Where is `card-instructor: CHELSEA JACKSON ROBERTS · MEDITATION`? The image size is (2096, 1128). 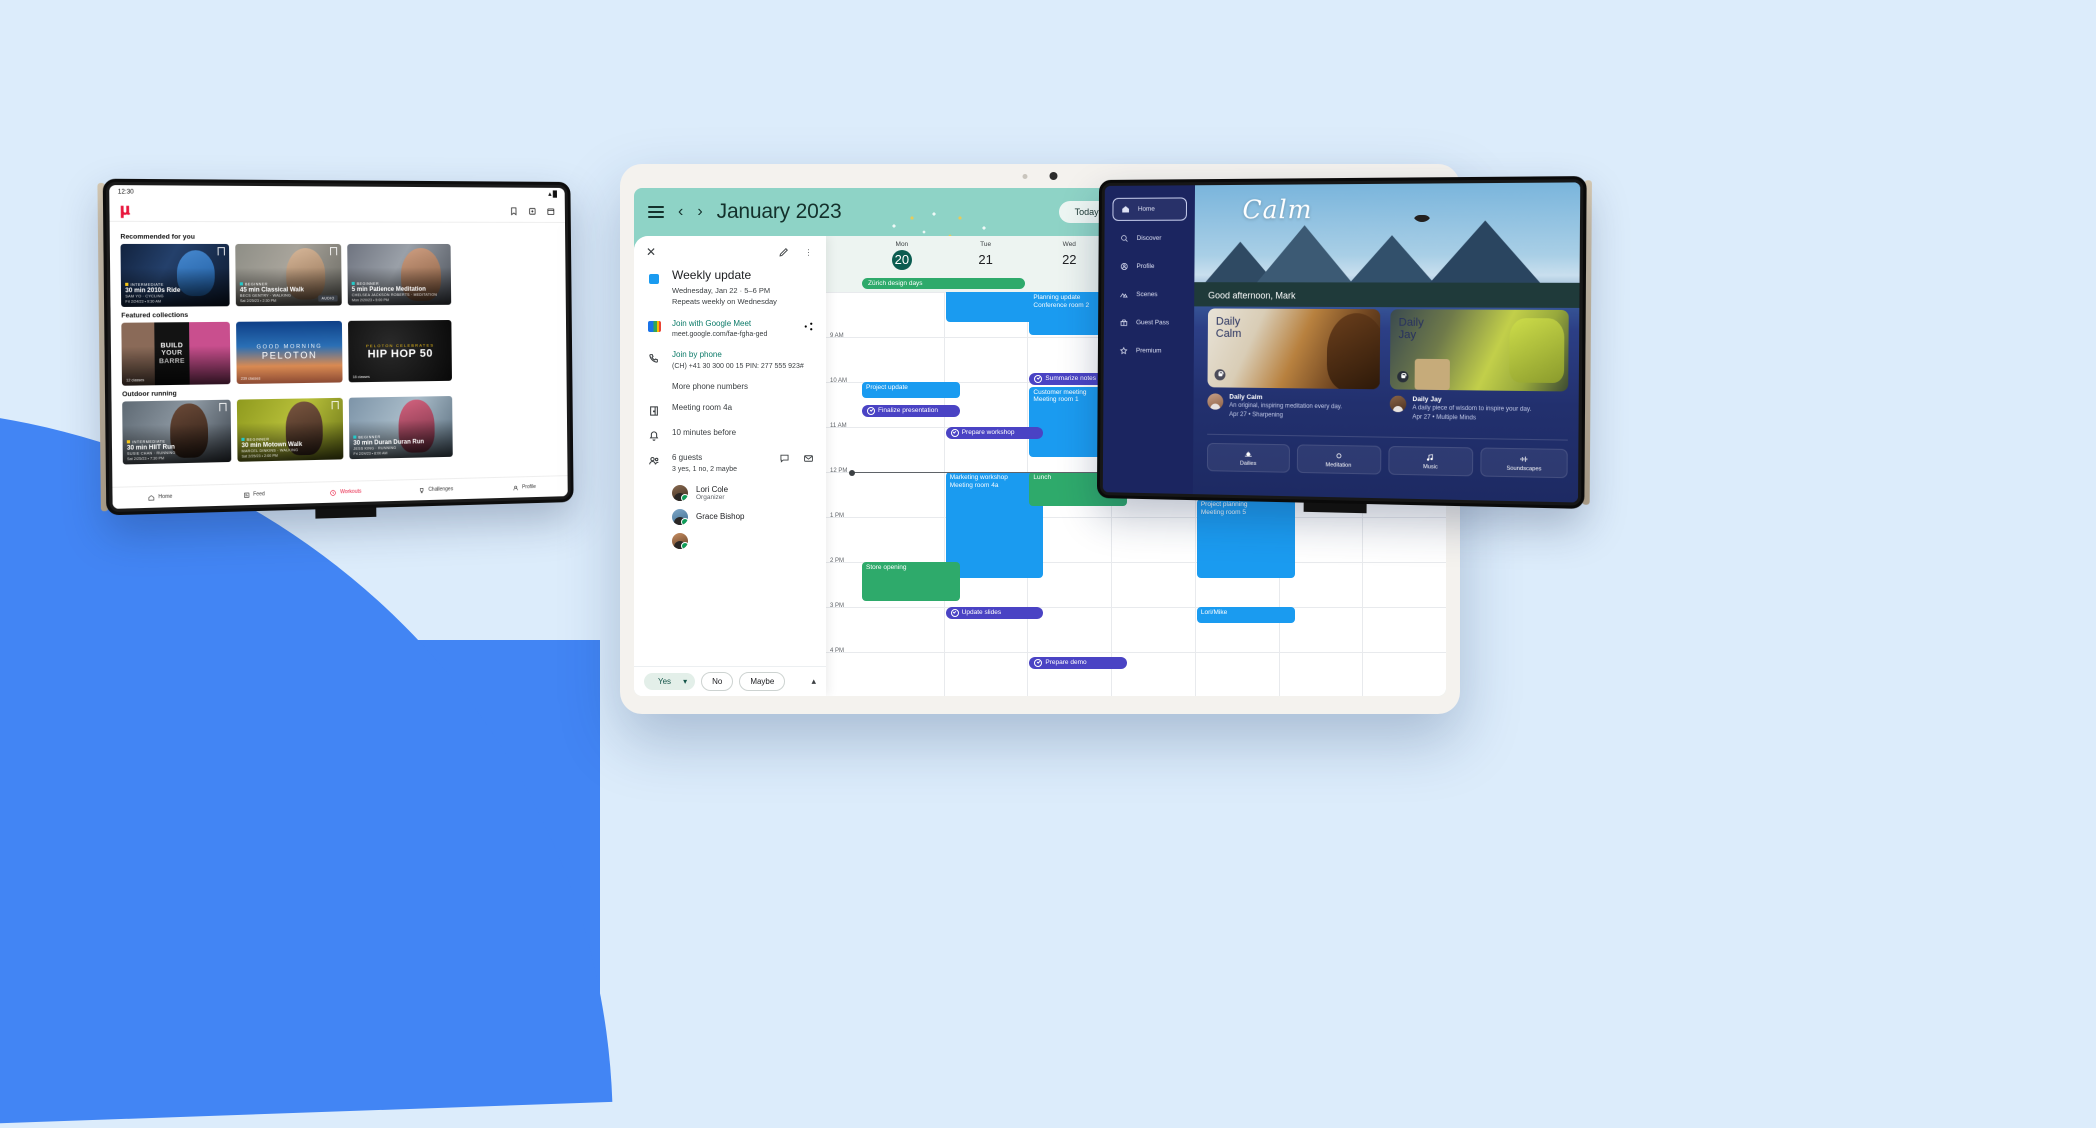 card-instructor: CHELSEA JACKSON ROBERTS · MEDITATION is located at coordinates (394, 295).